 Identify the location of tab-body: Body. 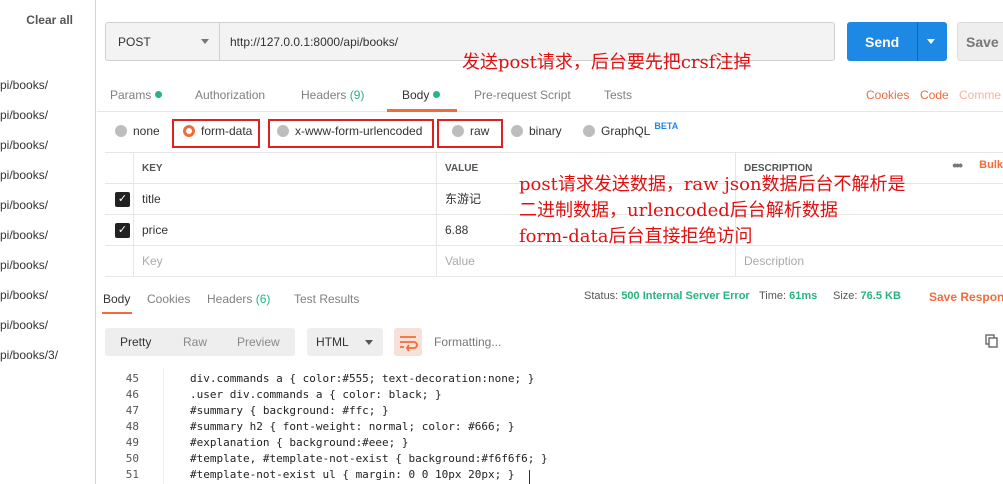
(421, 95).